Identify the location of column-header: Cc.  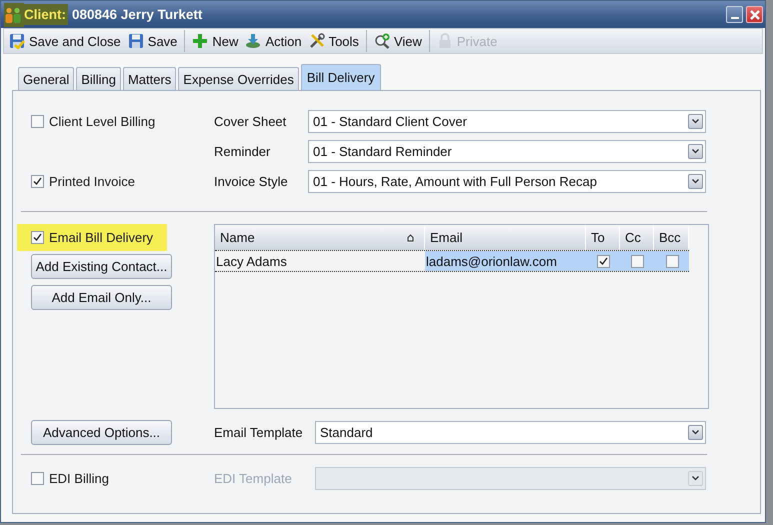
(637, 237).